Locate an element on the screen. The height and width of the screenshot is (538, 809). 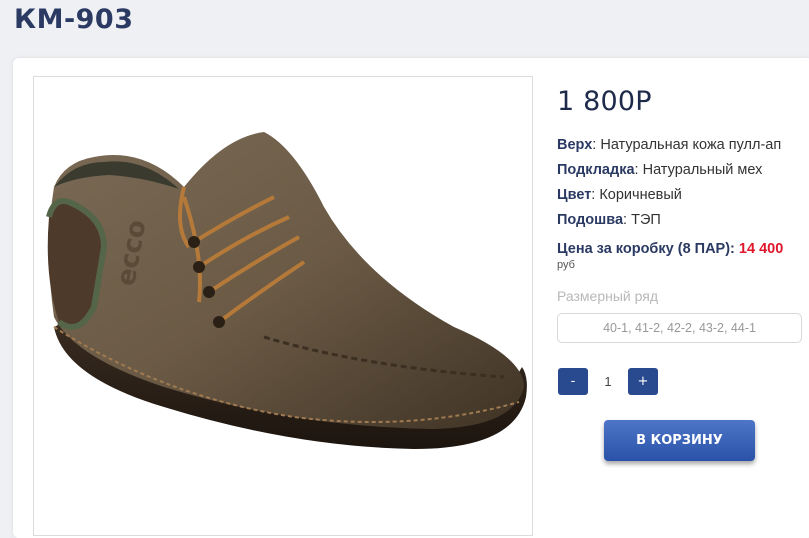
spec-label: Цвет is located at coordinates (574, 195).